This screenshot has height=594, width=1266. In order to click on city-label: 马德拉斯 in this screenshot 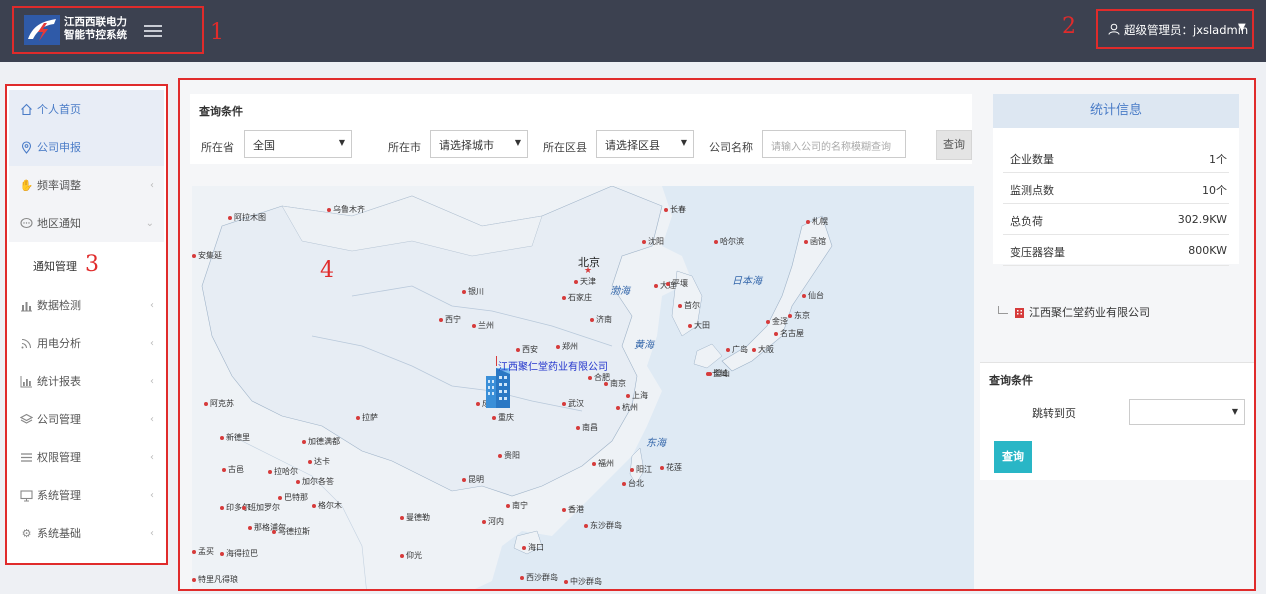, I will do `click(291, 531)`.